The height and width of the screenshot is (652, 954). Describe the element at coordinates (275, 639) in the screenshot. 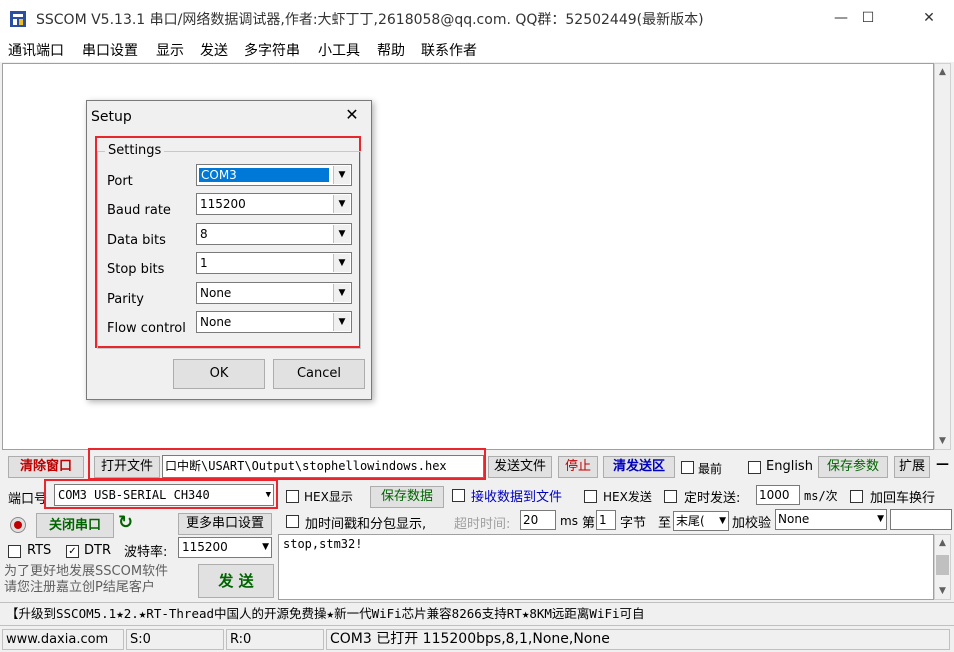

I see `status-received: R:0` at that location.